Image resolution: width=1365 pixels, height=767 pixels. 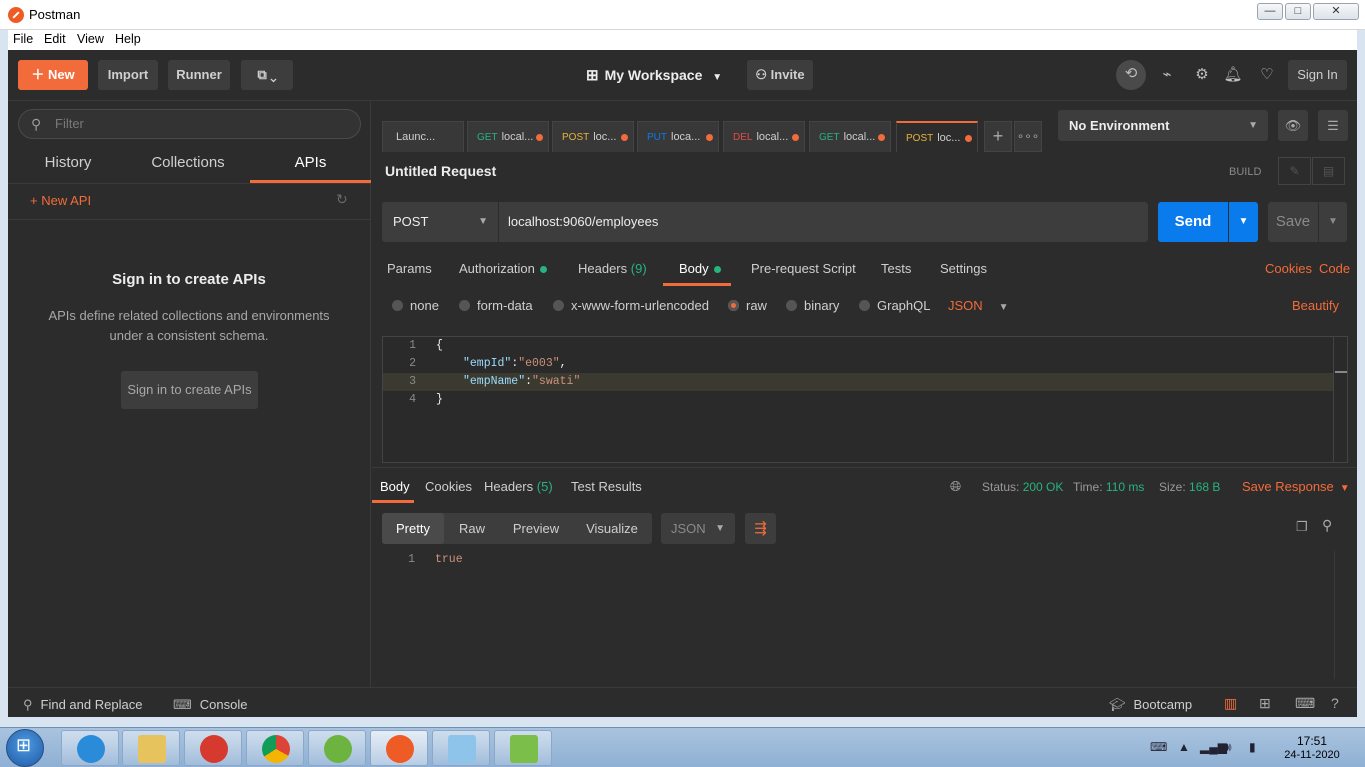 What do you see at coordinates (395, 486) in the screenshot?
I see `response-tab-body: Body` at bounding box center [395, 486].